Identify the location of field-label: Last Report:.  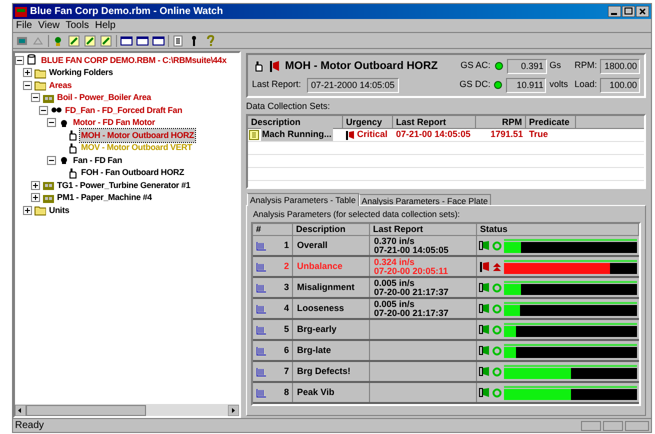
(277, 85).